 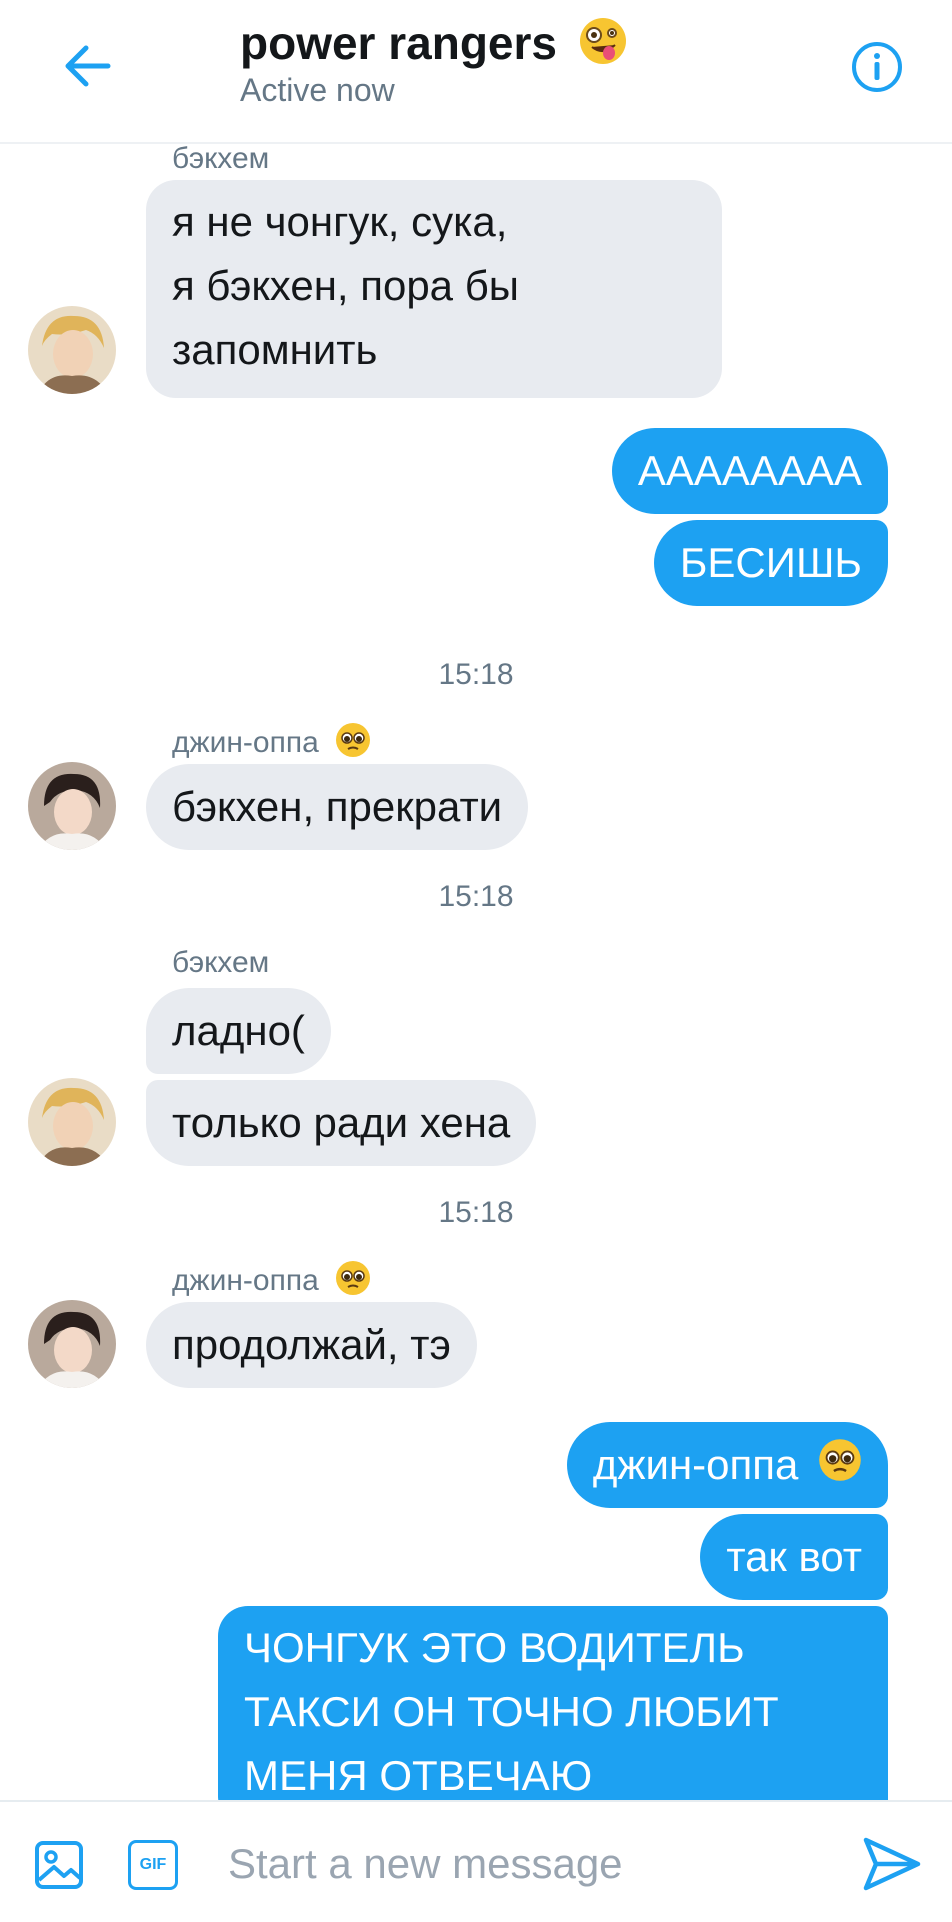 What do you see at coordinates (418, 1775) in the screenshot?
I see `message-line: МЕНЯ ОТВЕЧАЮ` at bounding box center [418, 1775].